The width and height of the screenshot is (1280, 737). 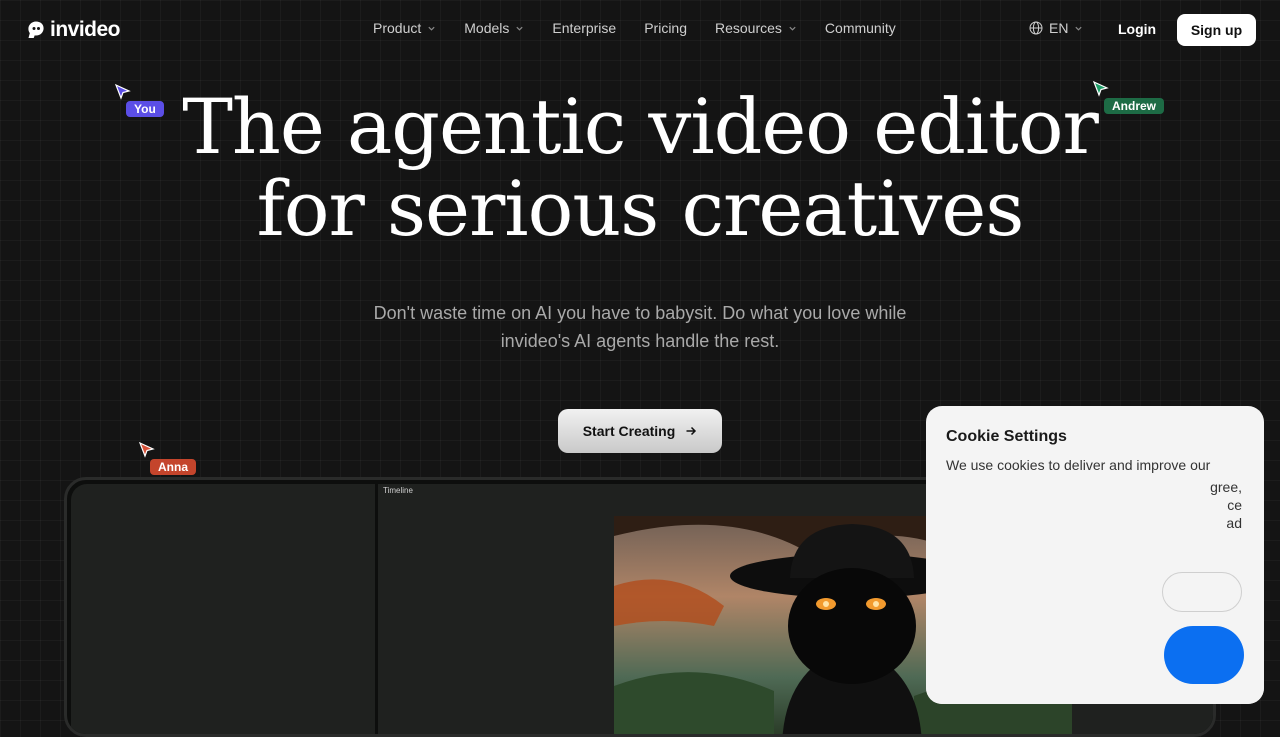 I want to click on hero-title-line-1: The agentic video editor, so click(x=640, y=126).